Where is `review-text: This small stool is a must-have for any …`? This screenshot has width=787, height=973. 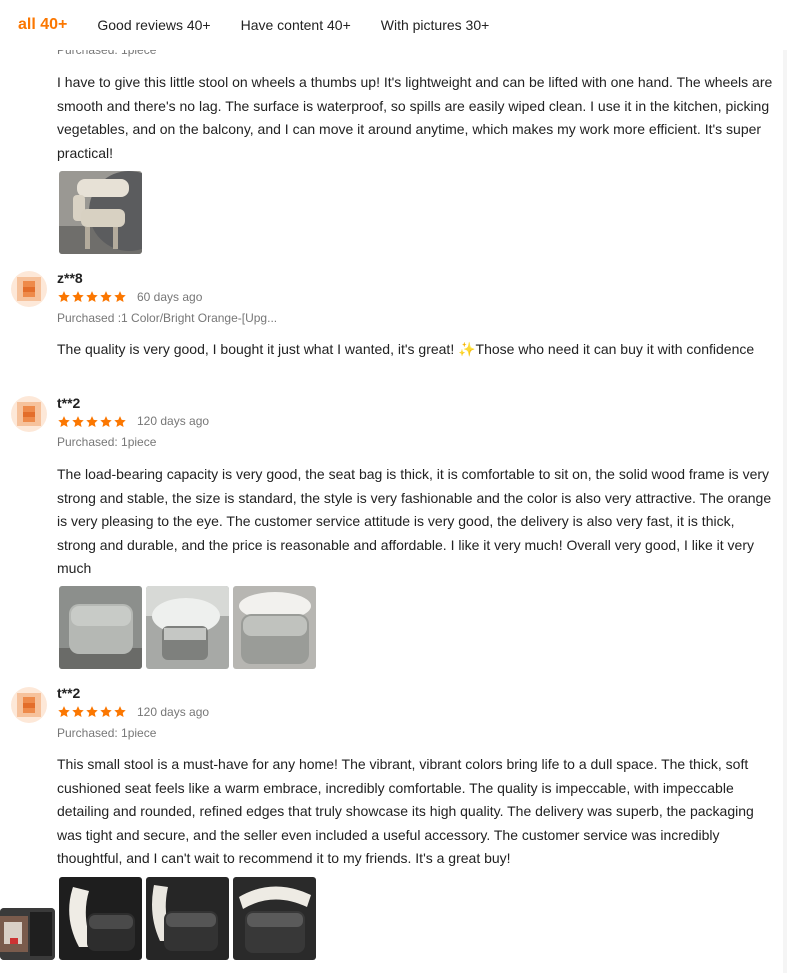 review-text: This small stool is a must-have for any … is located at coordinates (405, 811).